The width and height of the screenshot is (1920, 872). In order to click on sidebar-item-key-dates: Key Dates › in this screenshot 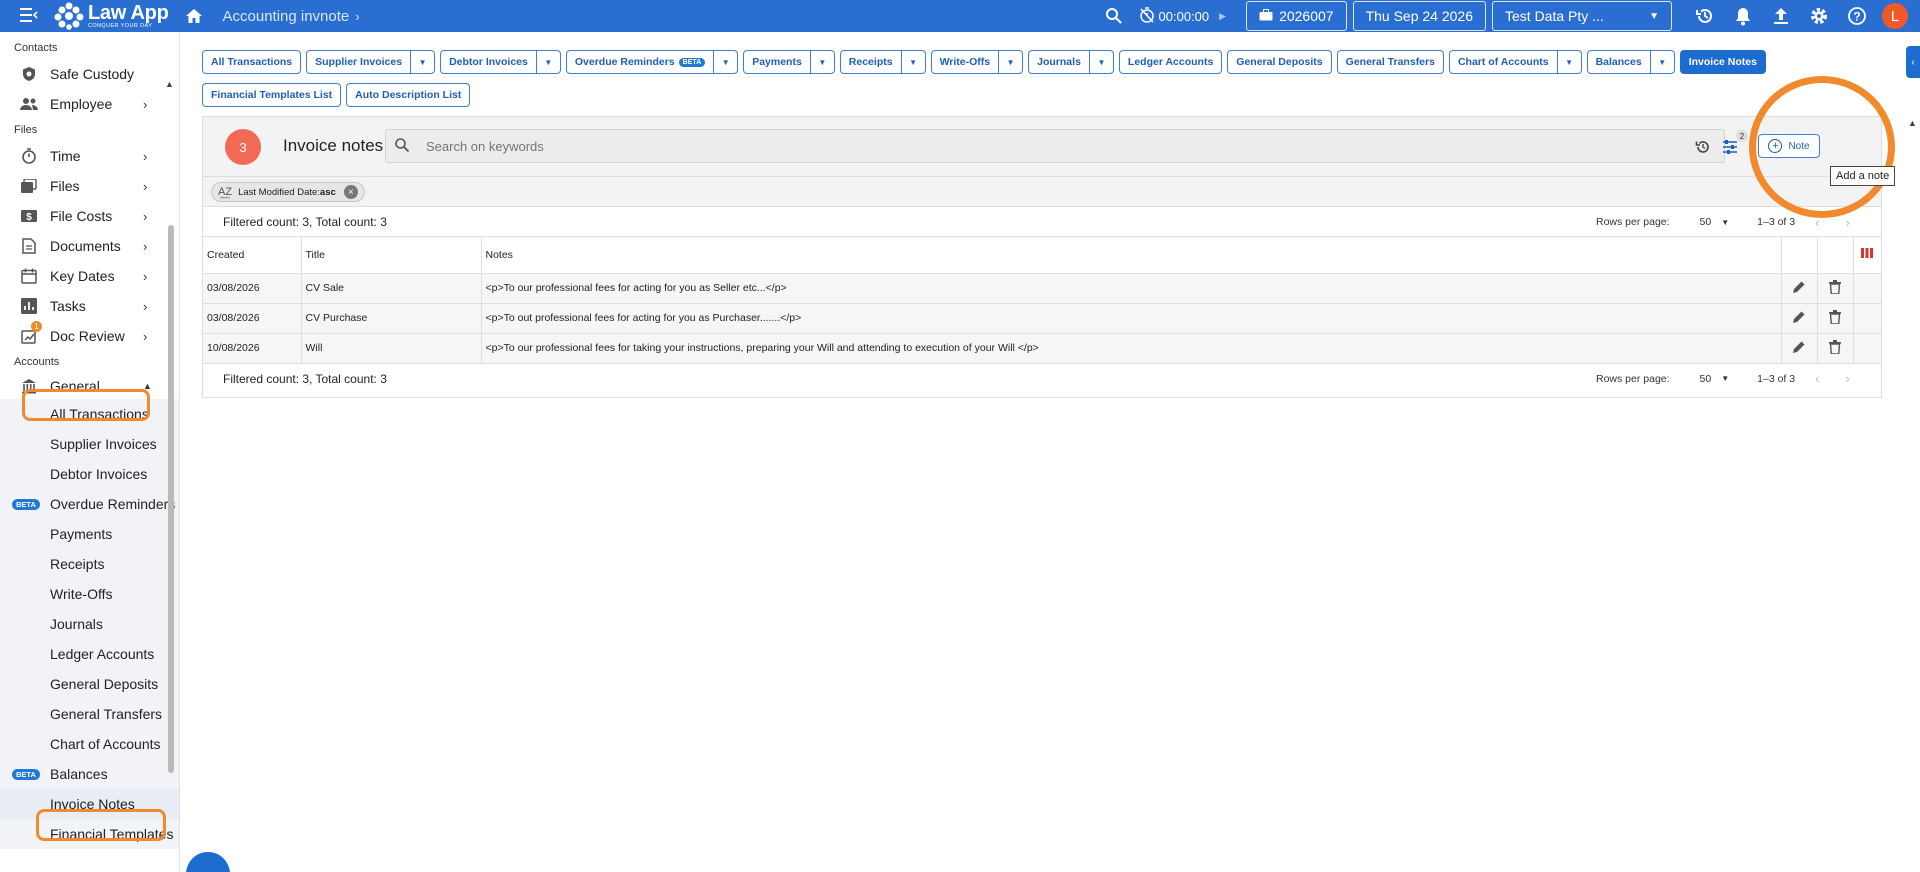, I will do `click(89, 276)`.